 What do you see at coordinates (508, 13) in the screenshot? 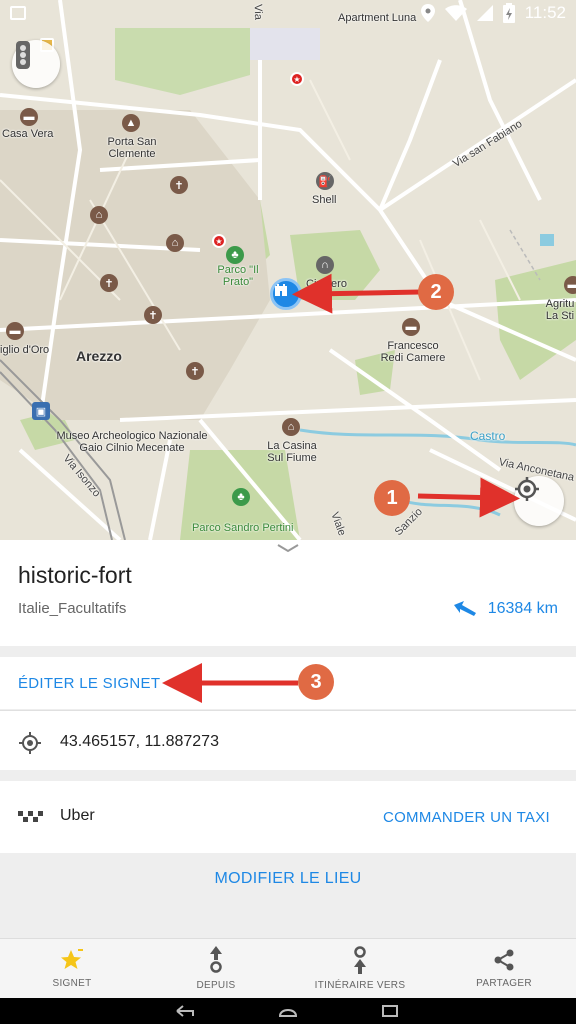
I see `battery-icon` at bounding box center [508, 13].